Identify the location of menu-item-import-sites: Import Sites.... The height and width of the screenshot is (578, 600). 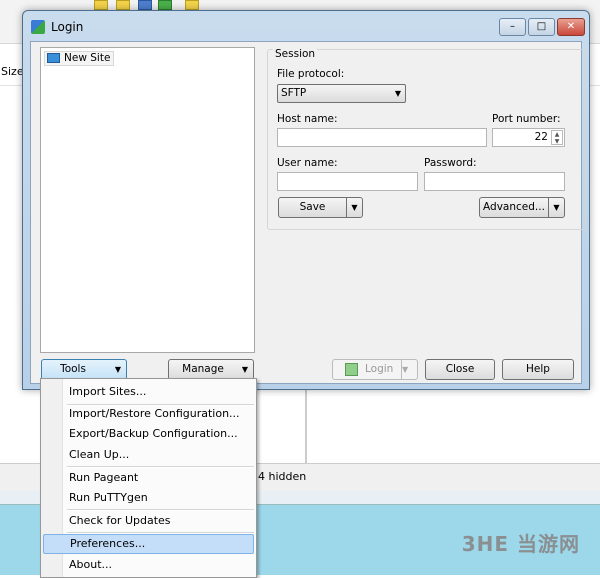
(148, 392).